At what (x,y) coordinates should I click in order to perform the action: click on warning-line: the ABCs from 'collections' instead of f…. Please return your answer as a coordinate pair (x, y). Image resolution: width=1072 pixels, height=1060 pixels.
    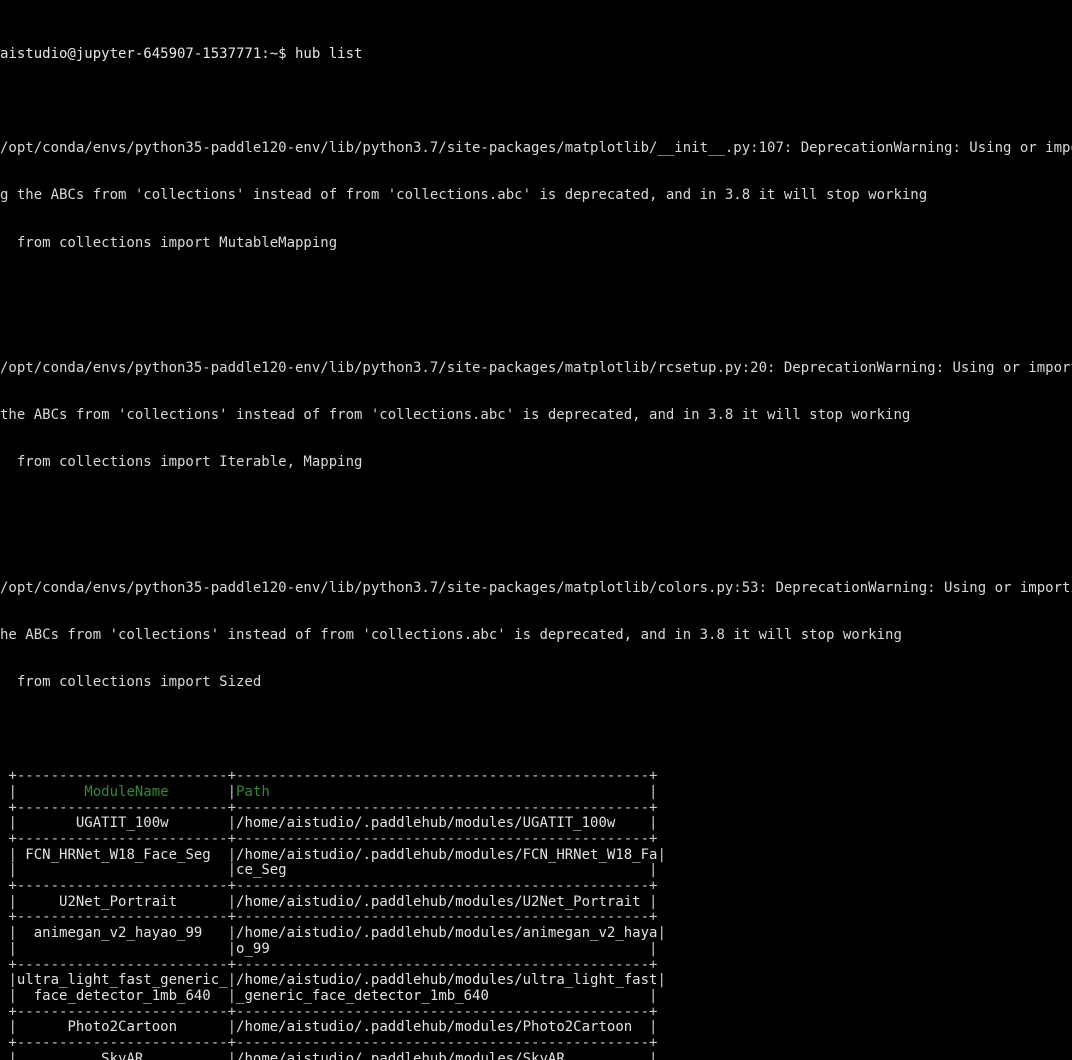
    Looking at the image, I should click on (455, 415).